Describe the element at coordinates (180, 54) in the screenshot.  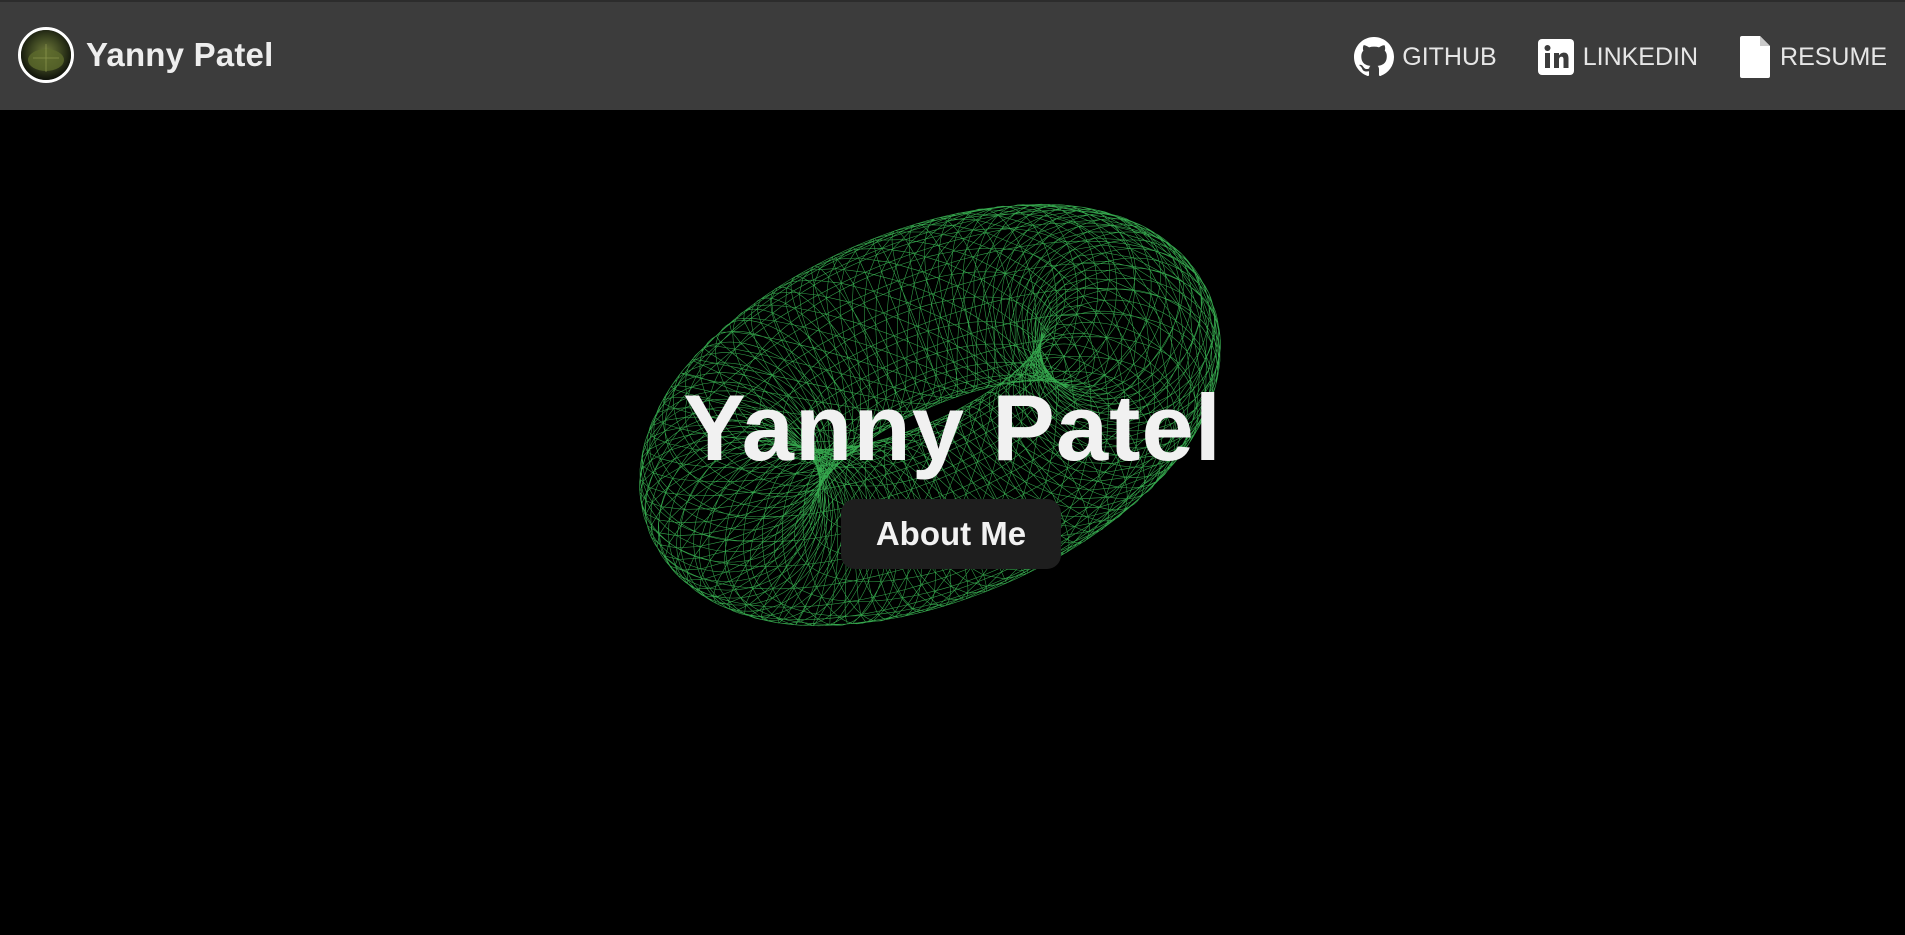
I see `brand-name: Yanny Patel` at that location.